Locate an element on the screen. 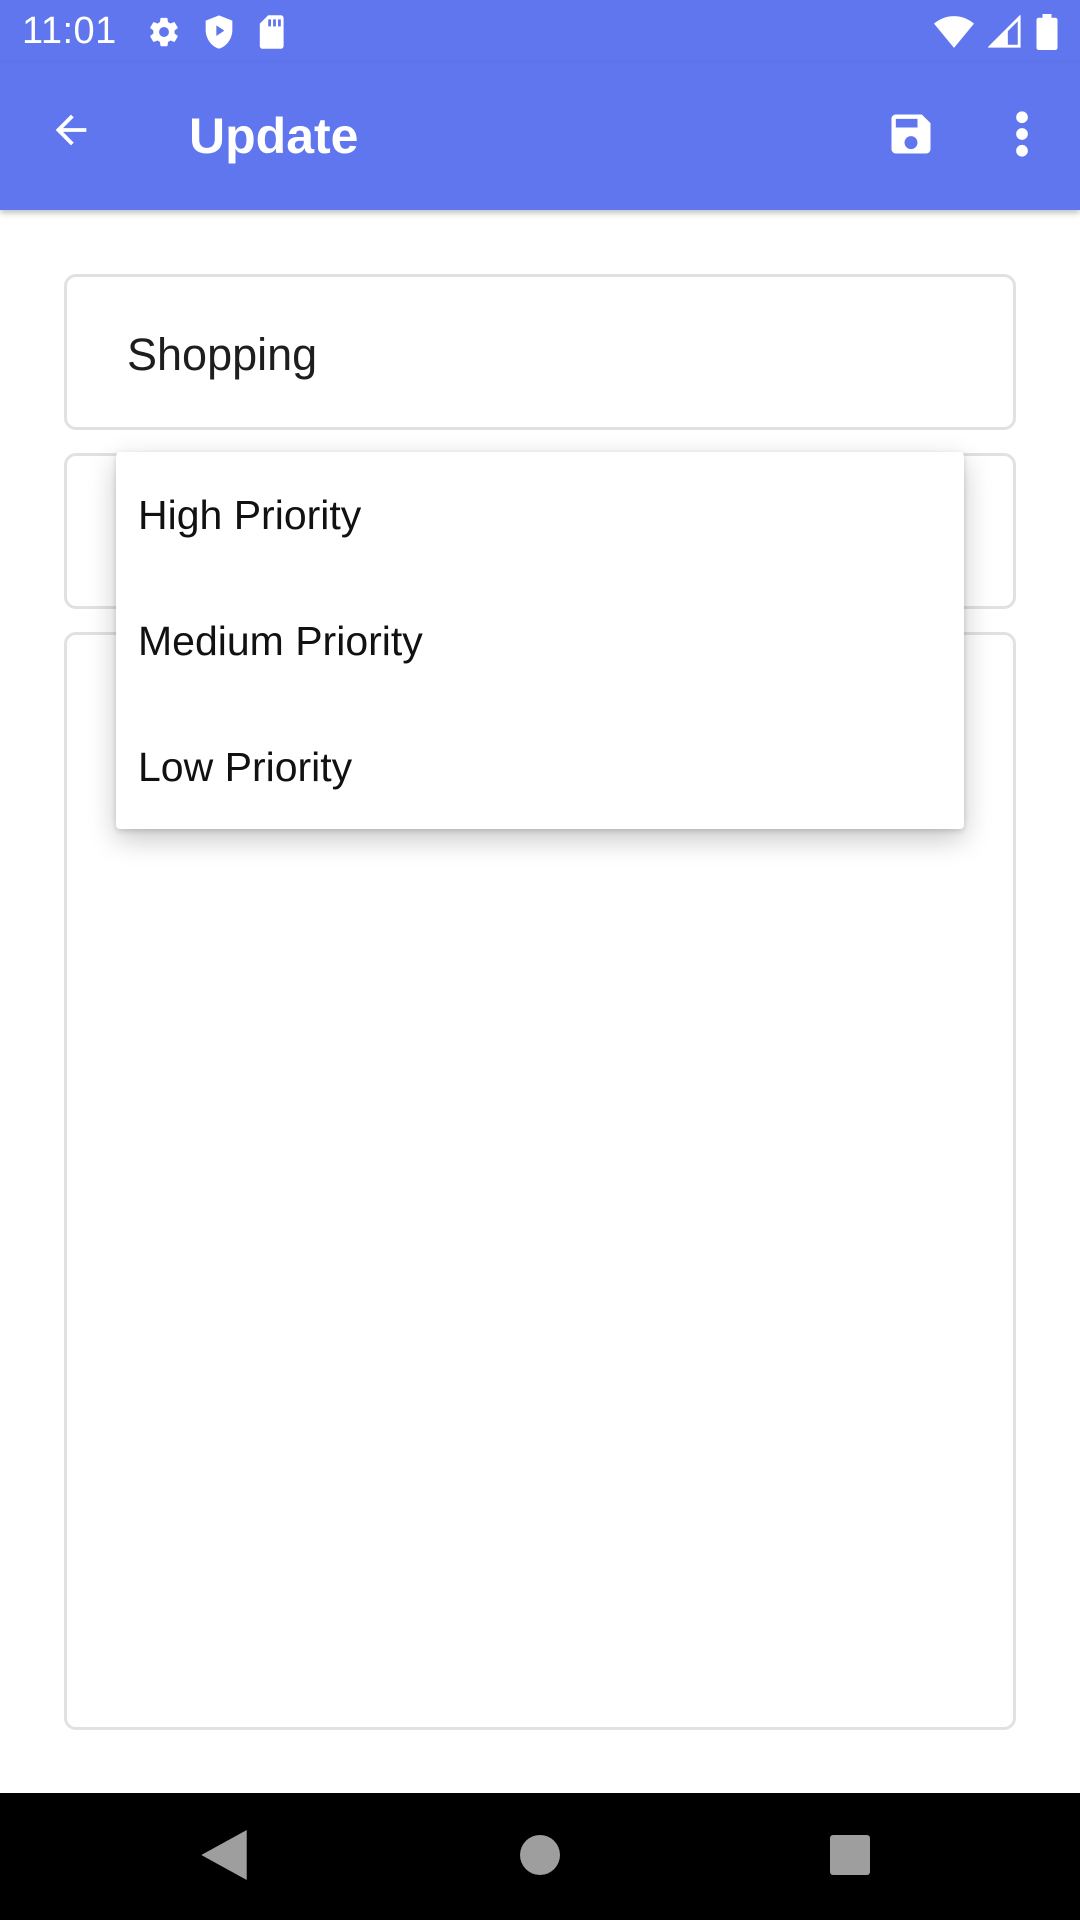  more-options-button is located at coordinates (1022, 136).